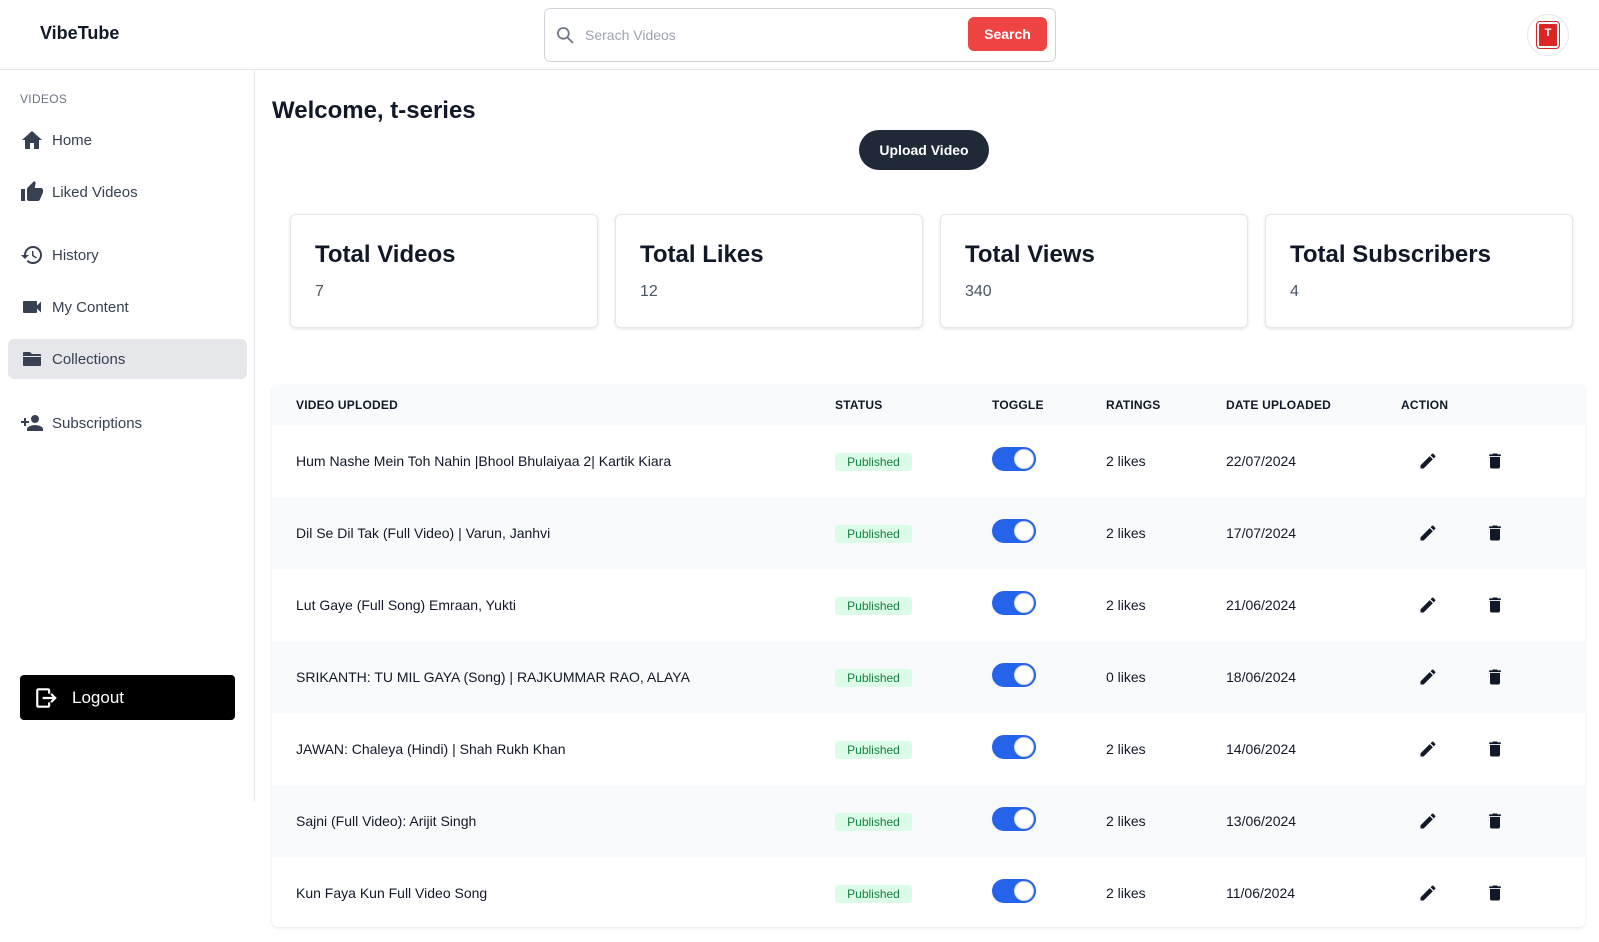 Image resolution: width=1599 pixels, height=942 pixels. I want to click on sidebar-item-my-content: My Content, so click(127, 307).